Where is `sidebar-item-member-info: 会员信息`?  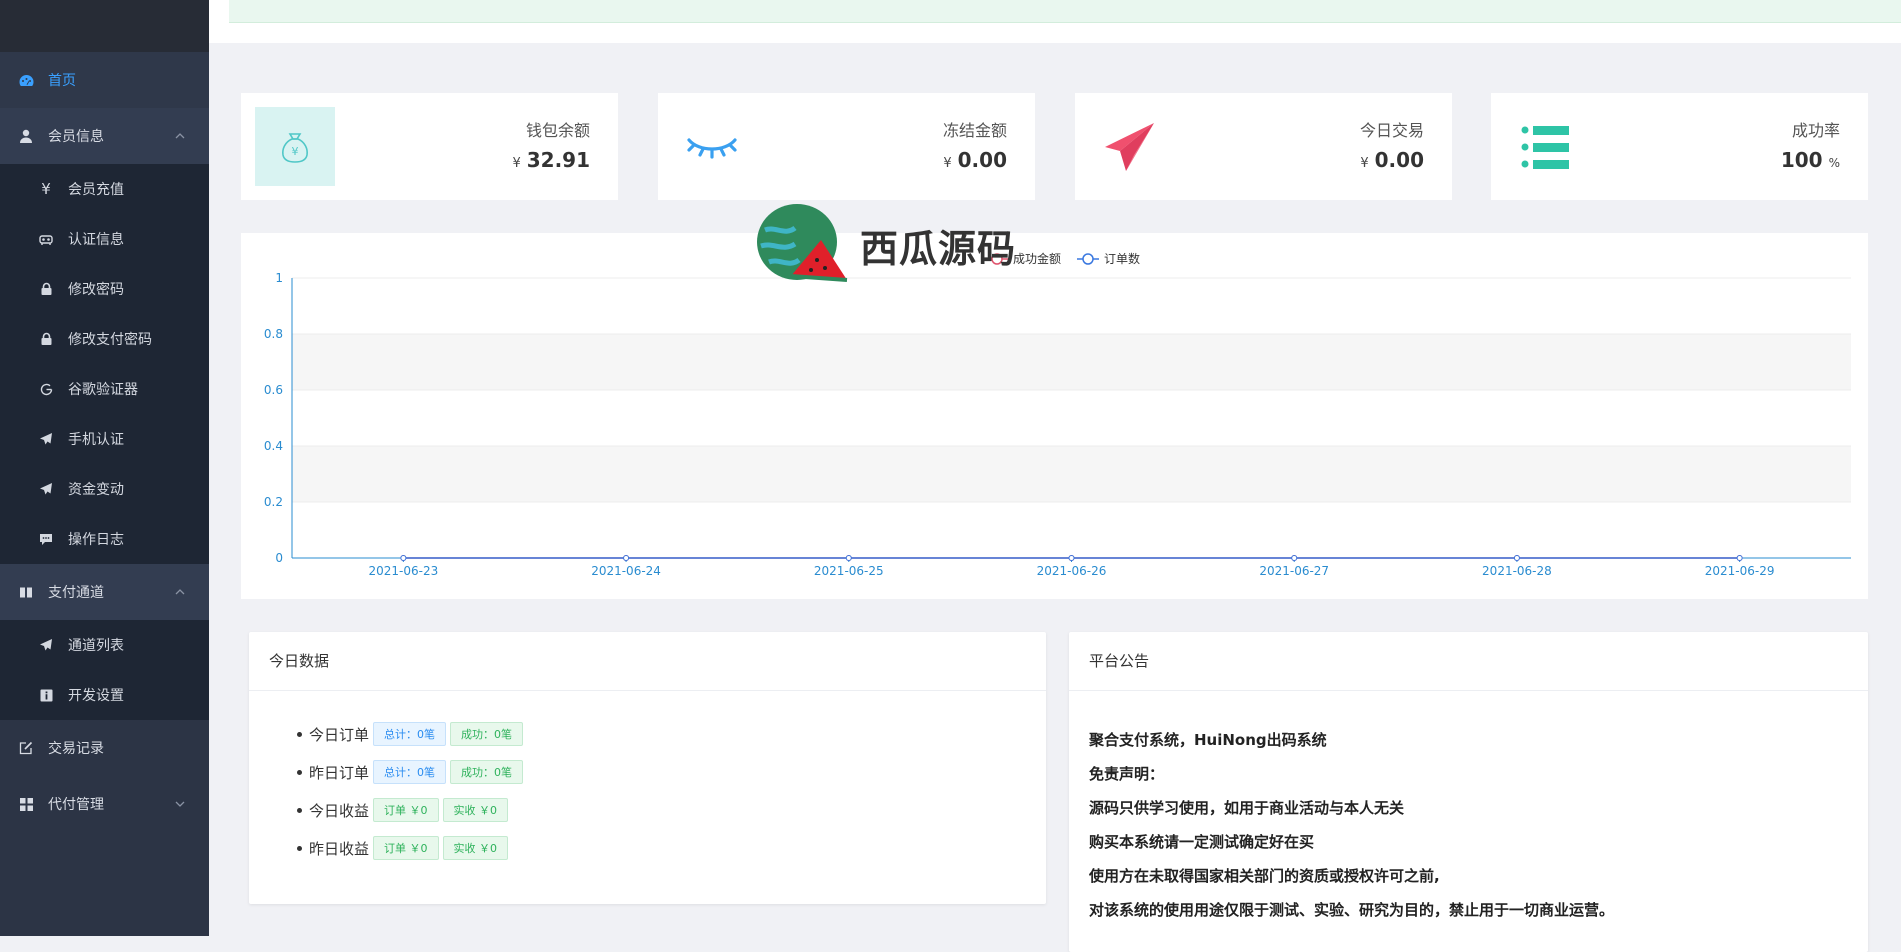 sidebar-item-member-info: 会员信息 is located at coordinates (104, 136).